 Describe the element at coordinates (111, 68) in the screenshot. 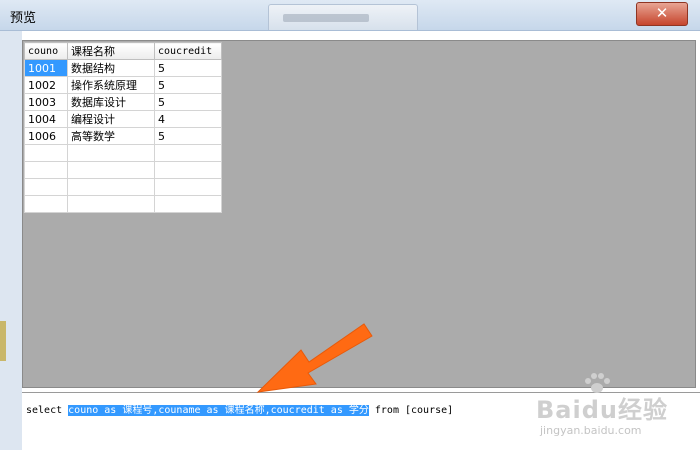

I see `grid-cell: 数据结构` at that location.